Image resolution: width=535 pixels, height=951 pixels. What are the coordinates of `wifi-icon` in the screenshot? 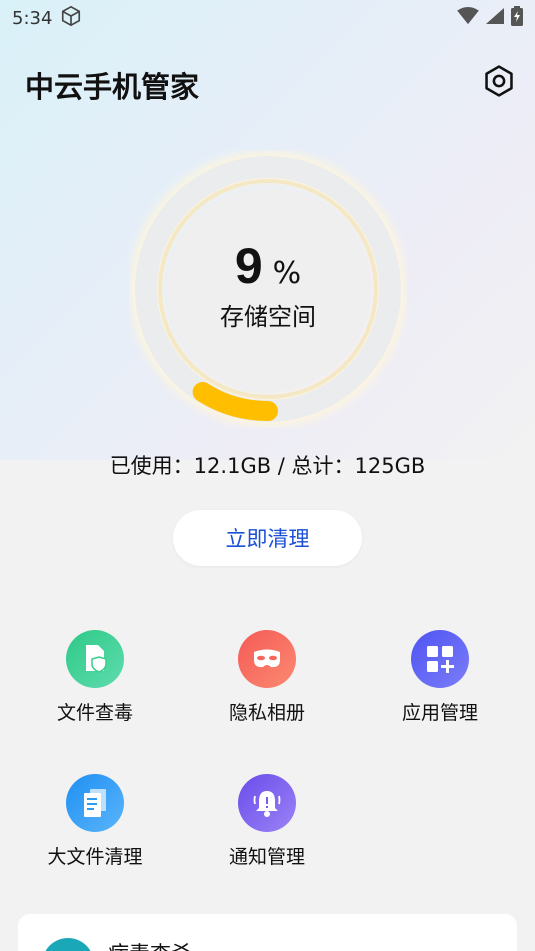 It's located at (468, 18).